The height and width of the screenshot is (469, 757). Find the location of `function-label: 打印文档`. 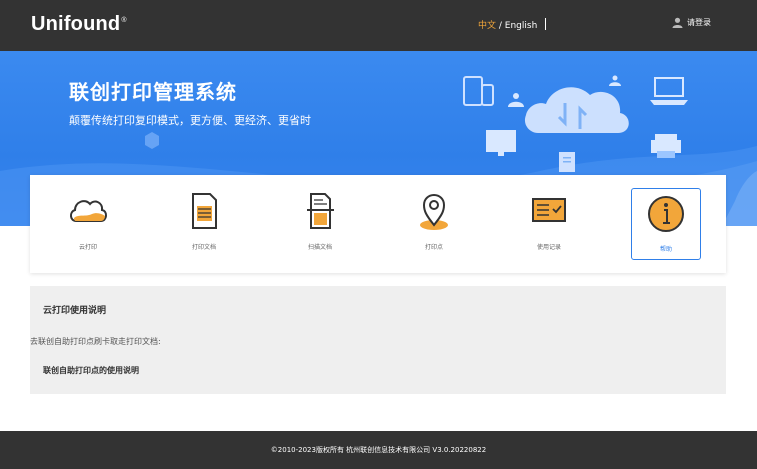

function-label: 打印文档 is located at coordinates (203, 247).